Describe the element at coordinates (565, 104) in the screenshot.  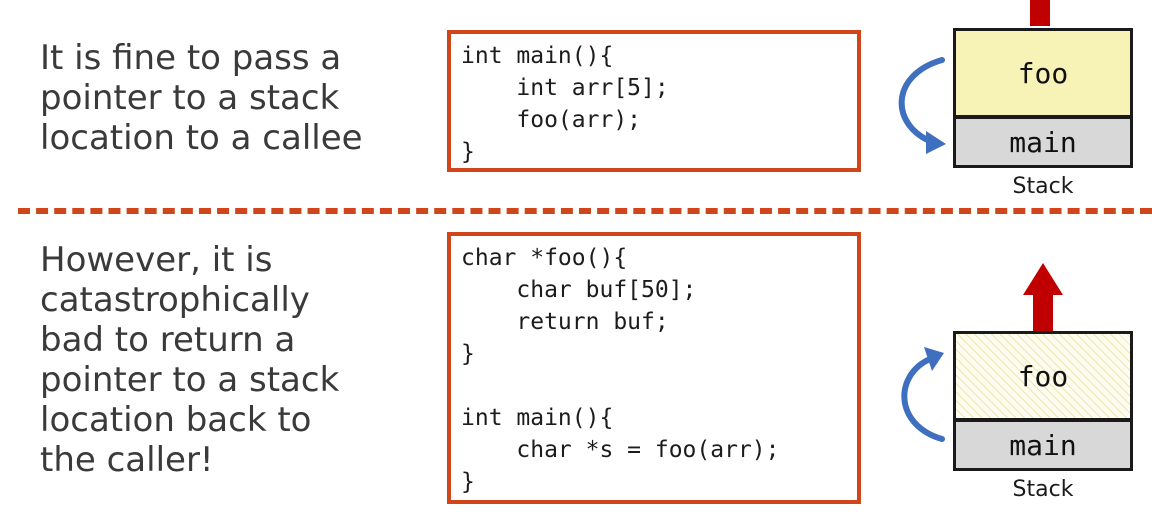
I see `code-pass-pointer: int main(){ int arr[5]; foo(arr); }` at that location.